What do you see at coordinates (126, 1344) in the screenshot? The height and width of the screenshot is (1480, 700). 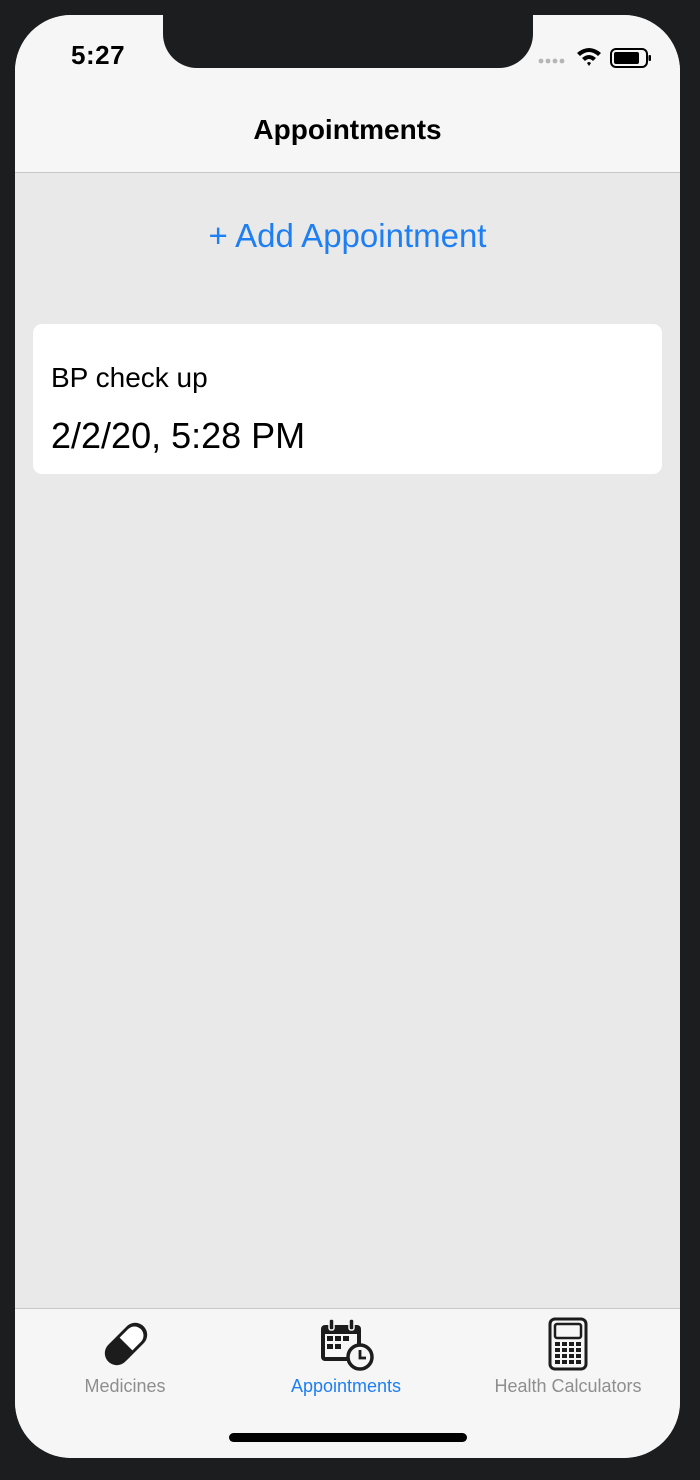 I see `pill-icon` at bounding box center [126, 1344].